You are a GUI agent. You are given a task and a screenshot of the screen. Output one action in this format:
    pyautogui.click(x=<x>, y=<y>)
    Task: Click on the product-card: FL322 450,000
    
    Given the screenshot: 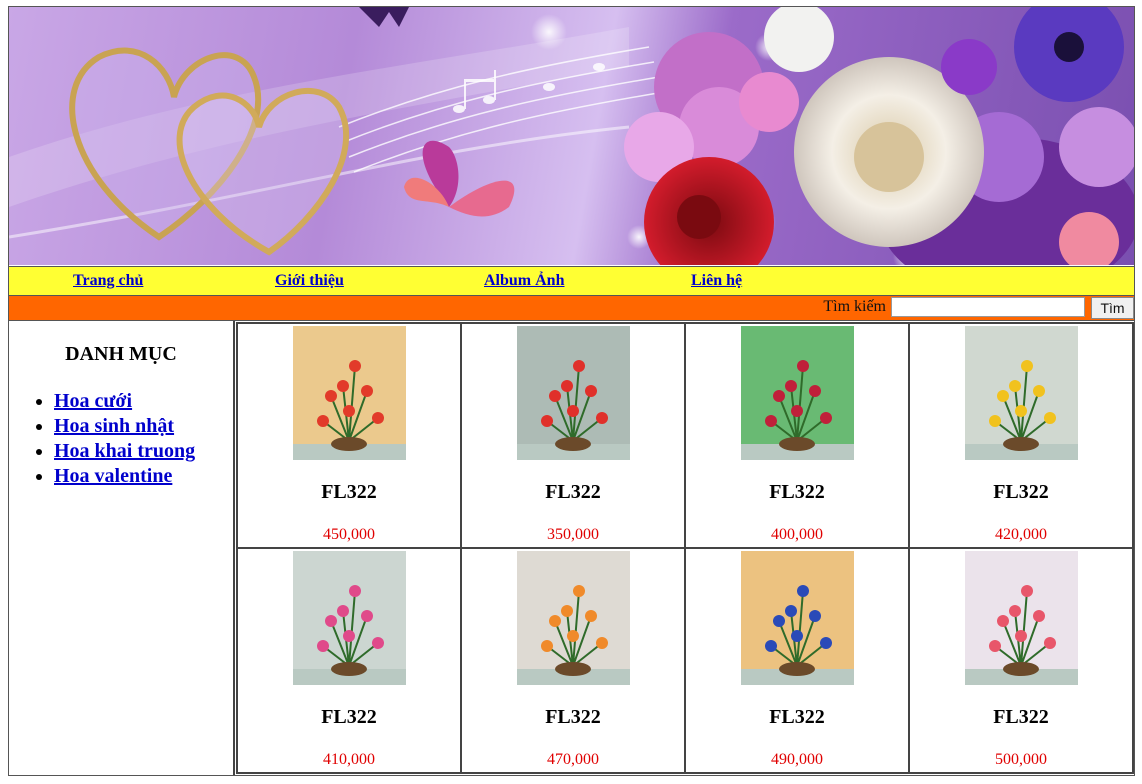 What is the action you would take?
    pyautogui.click(x=349, y=435)
    